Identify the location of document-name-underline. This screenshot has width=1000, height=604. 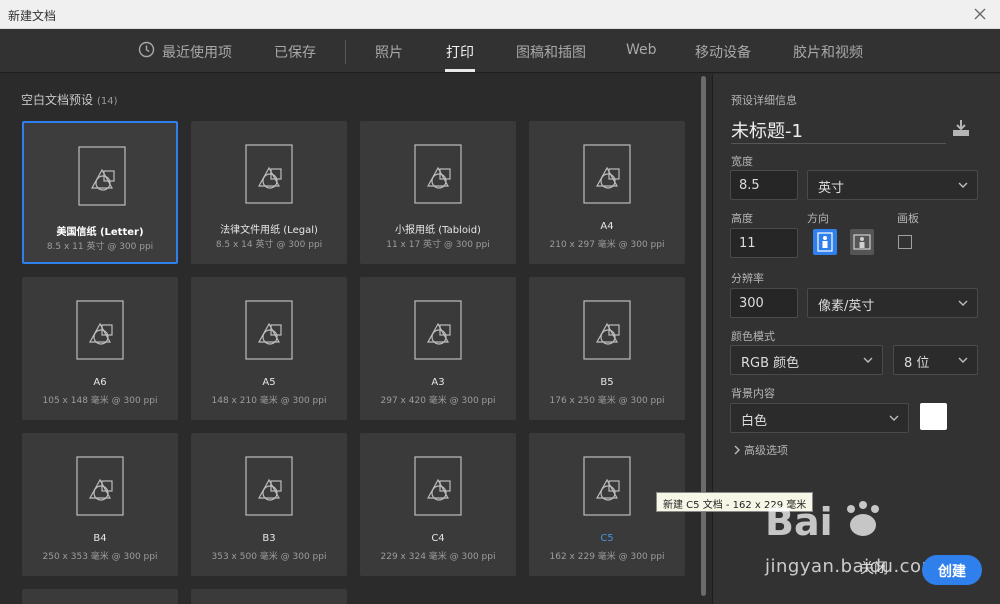
(838, 143).